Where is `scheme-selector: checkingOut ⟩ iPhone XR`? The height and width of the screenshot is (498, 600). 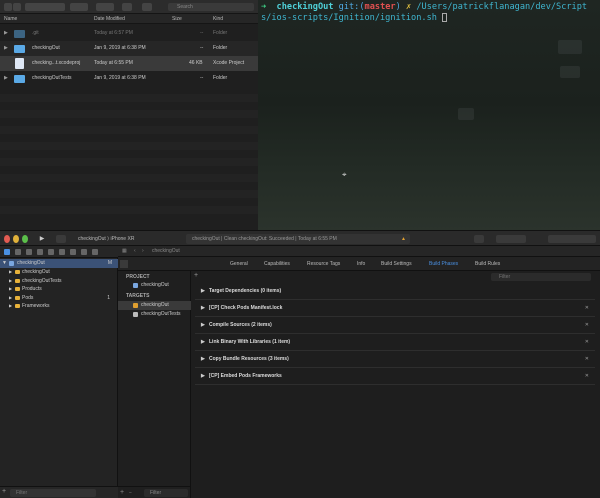 scheme-selector: checkingOut ⟩ iPhone XR is located at coordinates (106, 239).